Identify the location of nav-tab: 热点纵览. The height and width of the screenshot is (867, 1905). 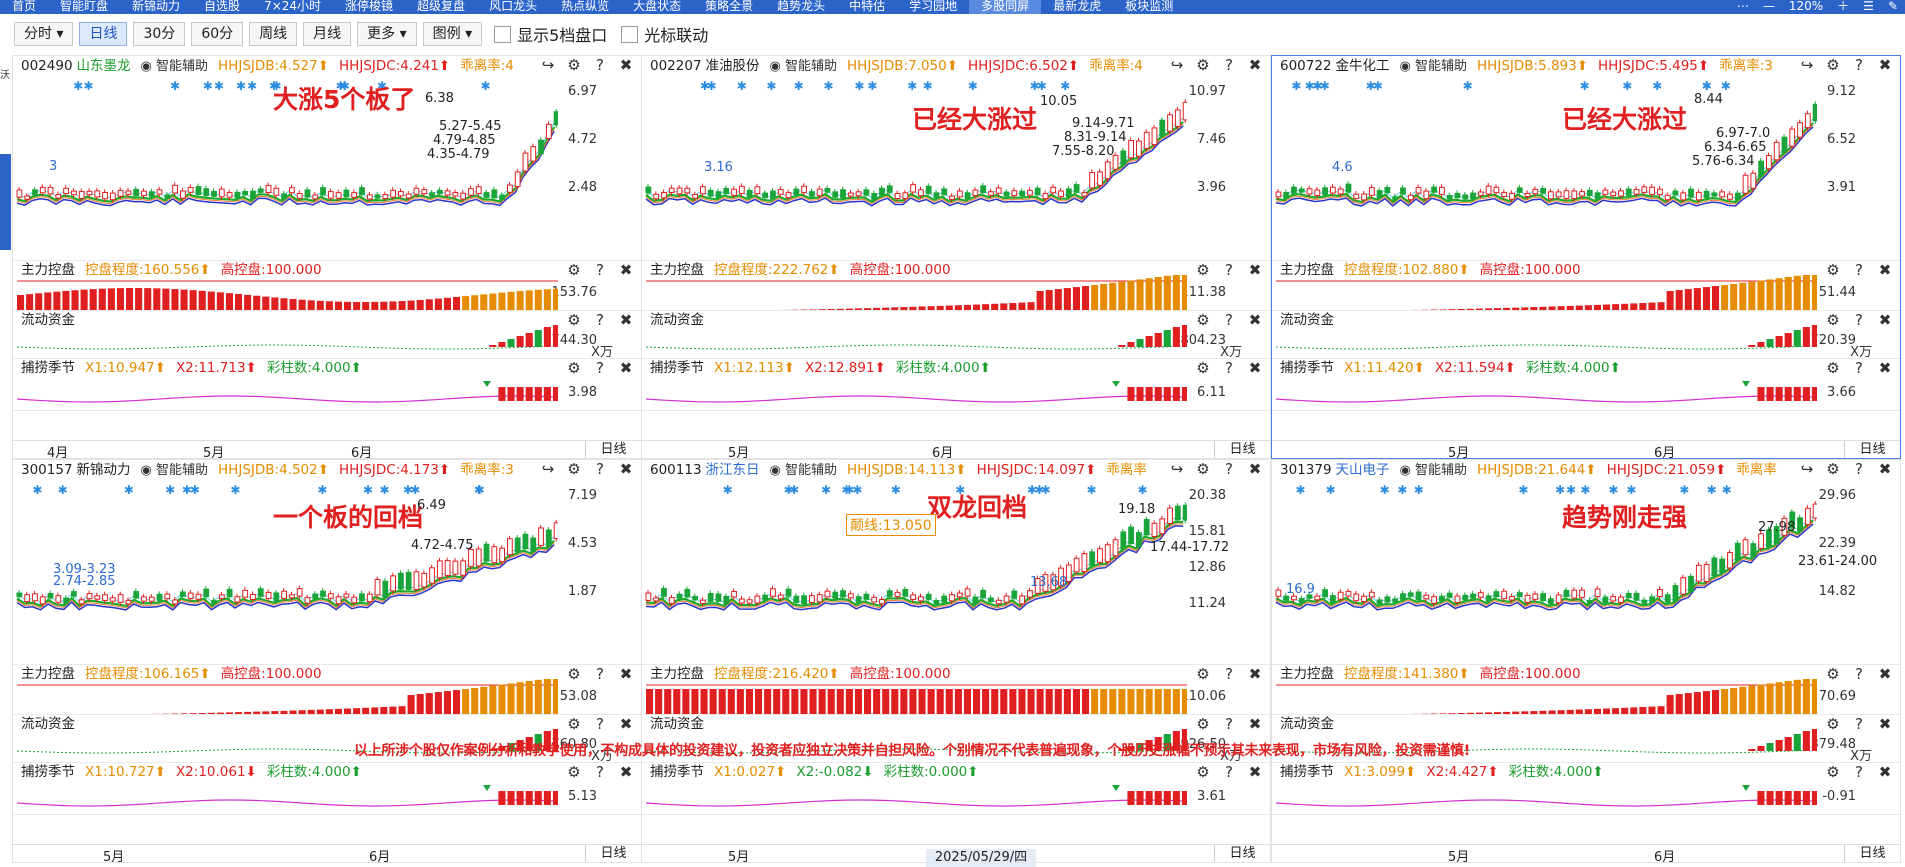
(585, 7).